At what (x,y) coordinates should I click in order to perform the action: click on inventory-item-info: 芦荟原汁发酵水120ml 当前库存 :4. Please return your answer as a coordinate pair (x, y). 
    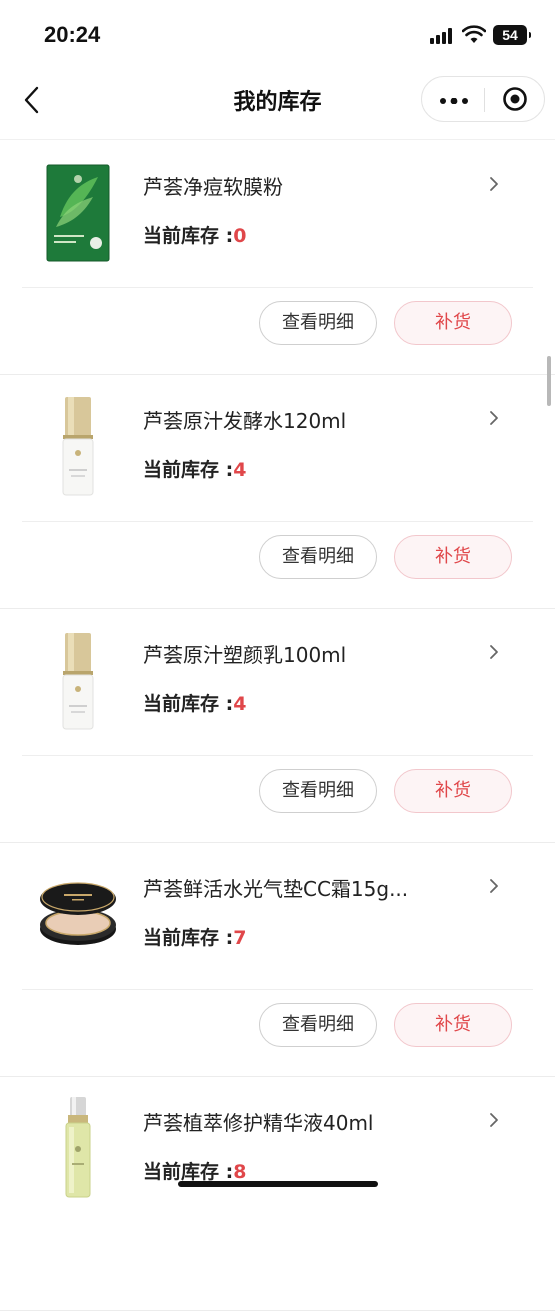
    Looking at the image, I should click on (277, 448).